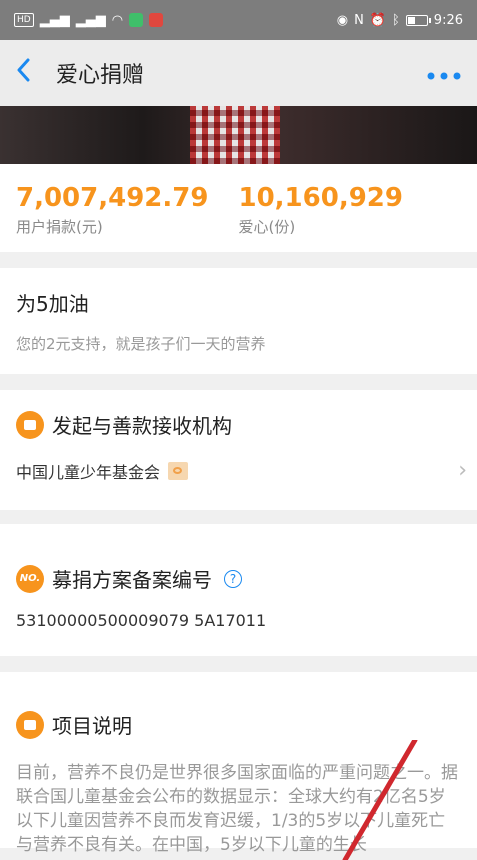 The width and height of the screenshot is (477, 860). What do you see at coordinates (238, 471) in the screenshot?
I see `organization-row: 中国儿童少年基金会` at bounding box center [238, 471].